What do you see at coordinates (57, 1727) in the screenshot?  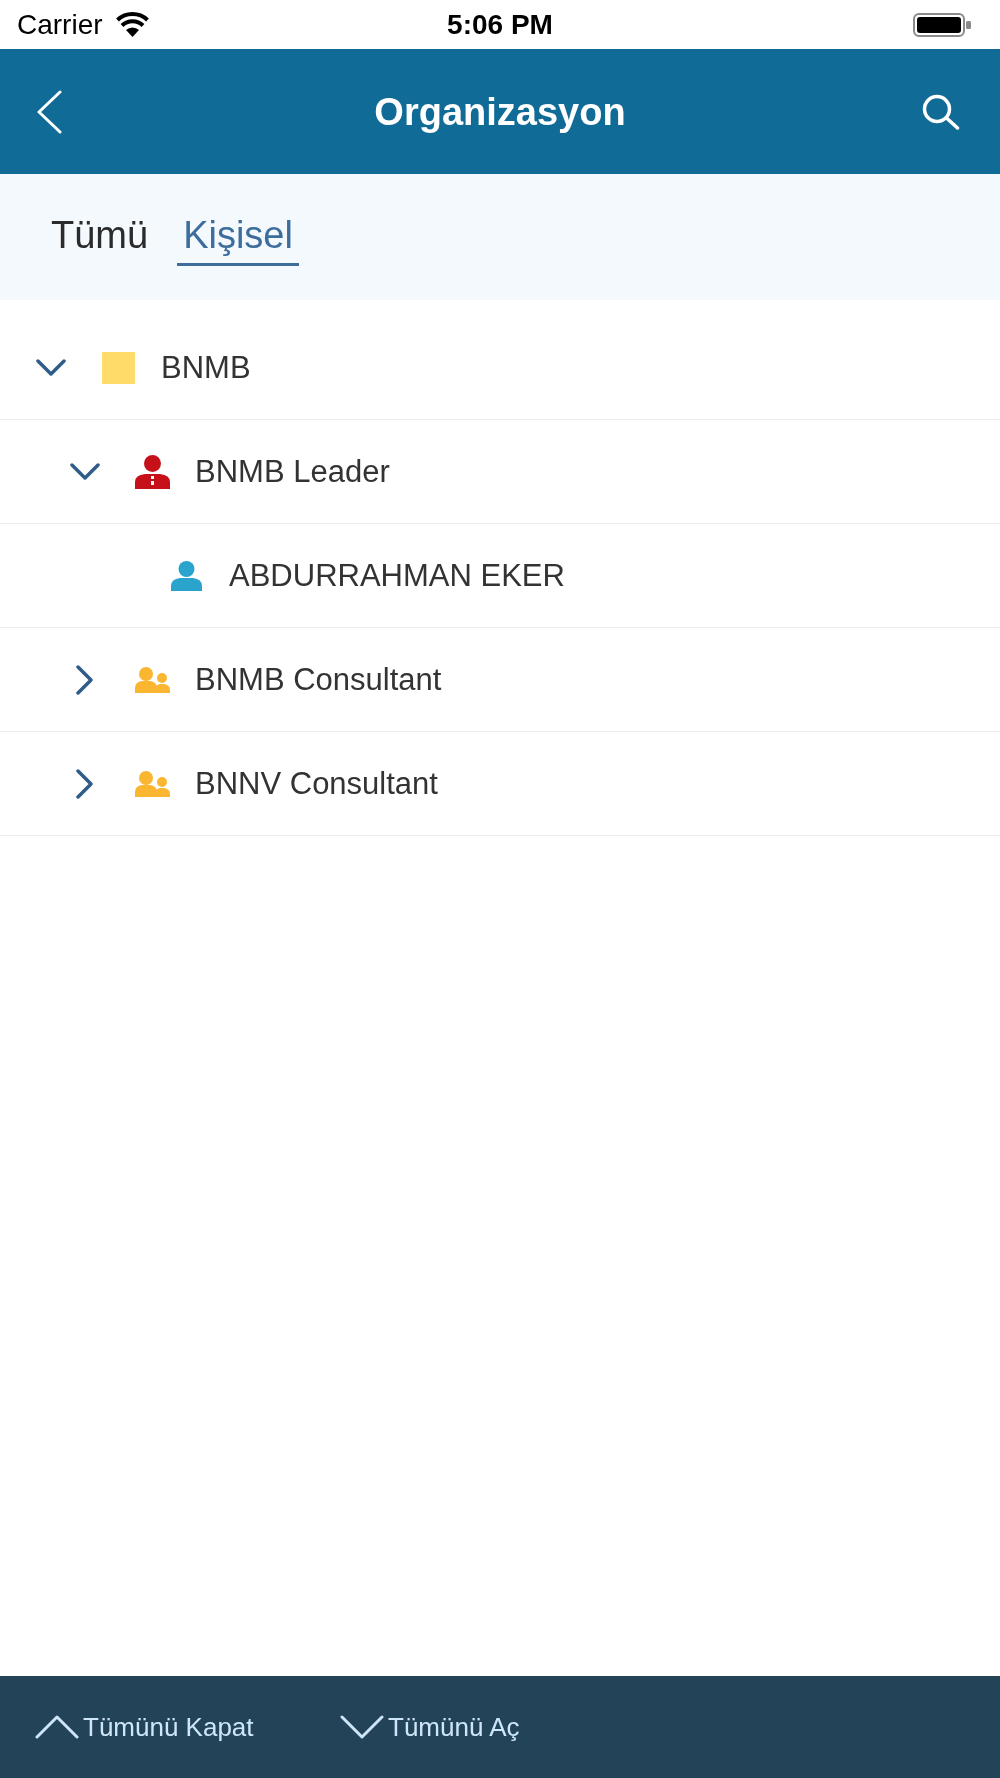 I see `chevron-up-icon` at bounding box center [57, 1727].